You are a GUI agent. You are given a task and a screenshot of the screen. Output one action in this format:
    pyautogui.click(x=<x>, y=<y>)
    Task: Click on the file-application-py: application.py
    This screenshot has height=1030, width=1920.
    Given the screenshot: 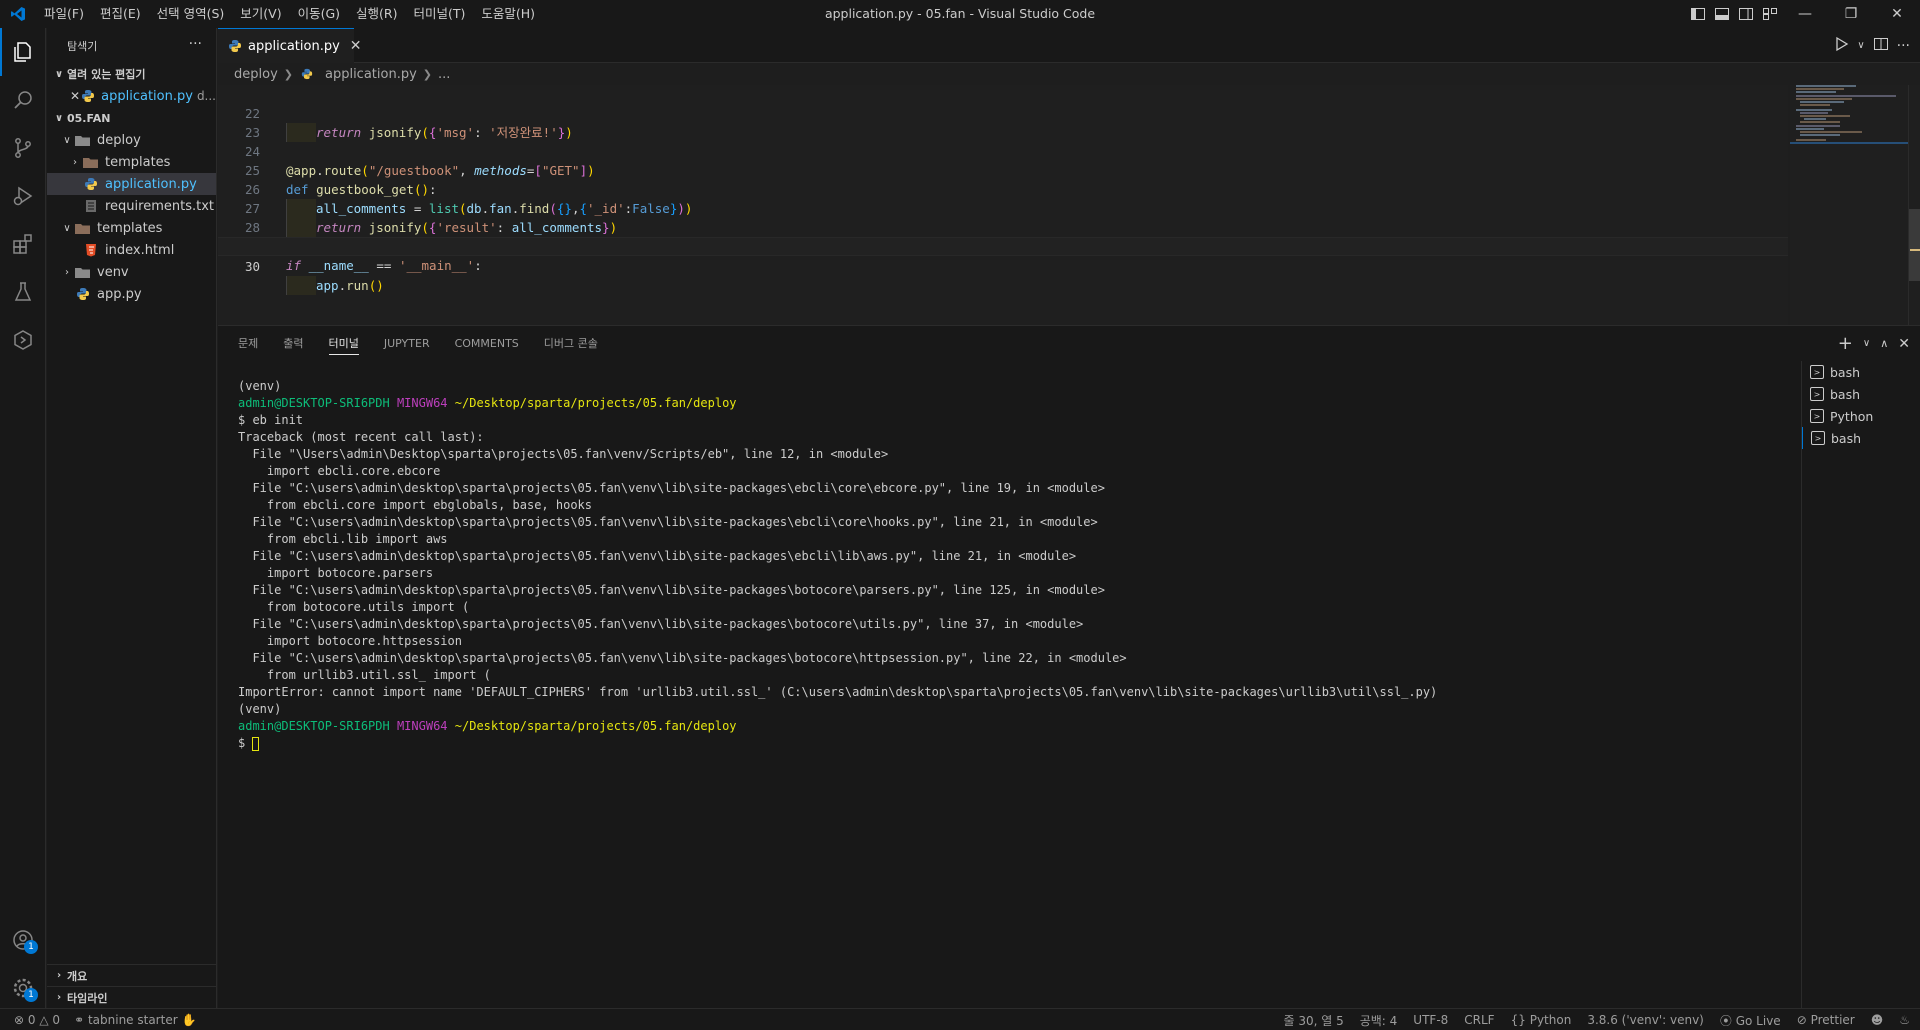 What is the action you would take?
    pyautogui.click(x=131, y=184)
    